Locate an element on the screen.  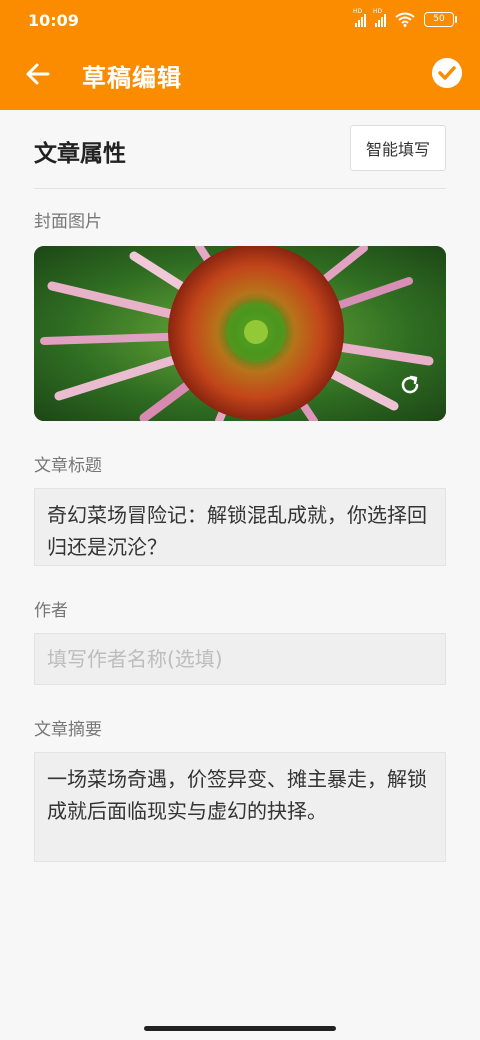
author-label: 作者 is located at coordinates (51, 611).